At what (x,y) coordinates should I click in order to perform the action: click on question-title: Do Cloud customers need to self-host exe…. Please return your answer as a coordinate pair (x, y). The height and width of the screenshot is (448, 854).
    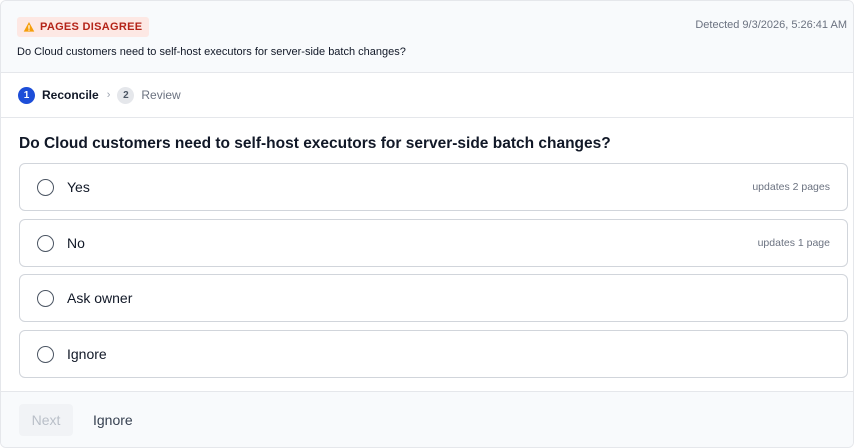
    Looking at the image, I should click on (315, 143).